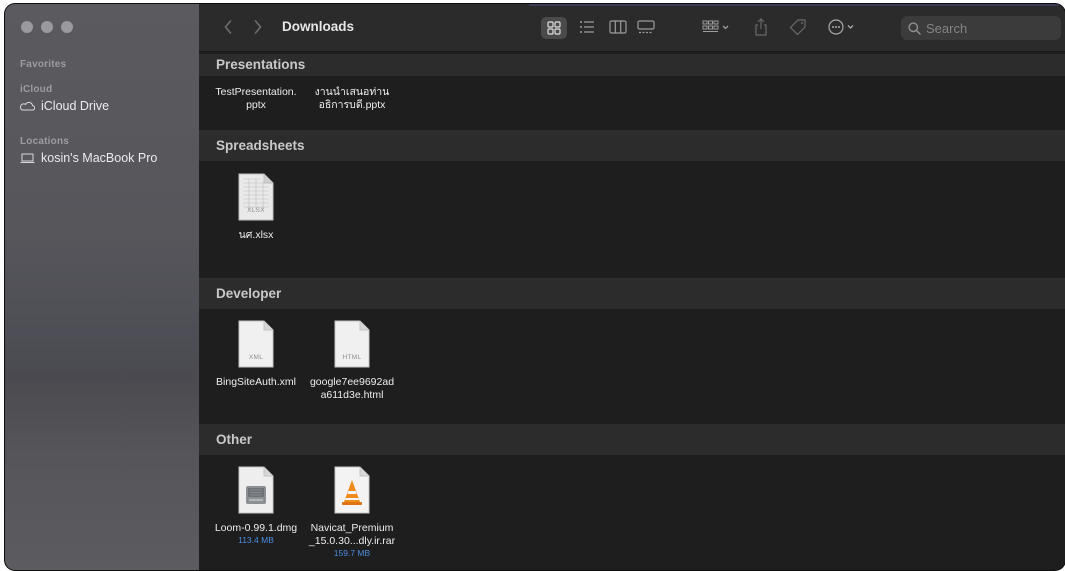  What do you see at coordinates (256, 490) in the screenshot?
I see `disk-image-icon` at bounding box center [256, 490].